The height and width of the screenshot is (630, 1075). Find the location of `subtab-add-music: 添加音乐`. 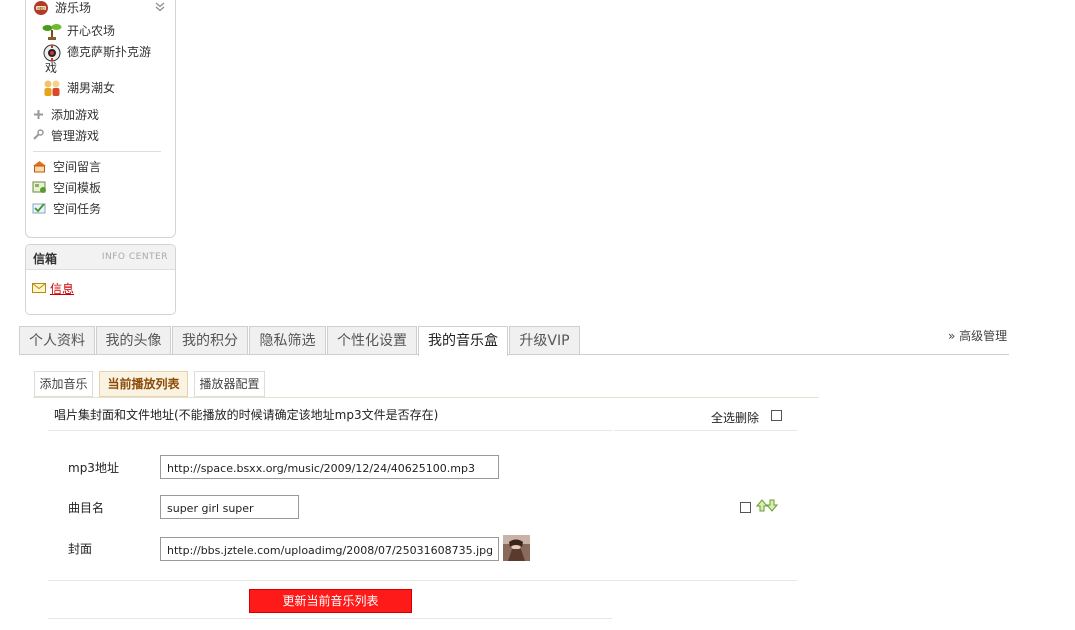

subtab-add-music: 添加音乐 is located at coordinates (63, 384).